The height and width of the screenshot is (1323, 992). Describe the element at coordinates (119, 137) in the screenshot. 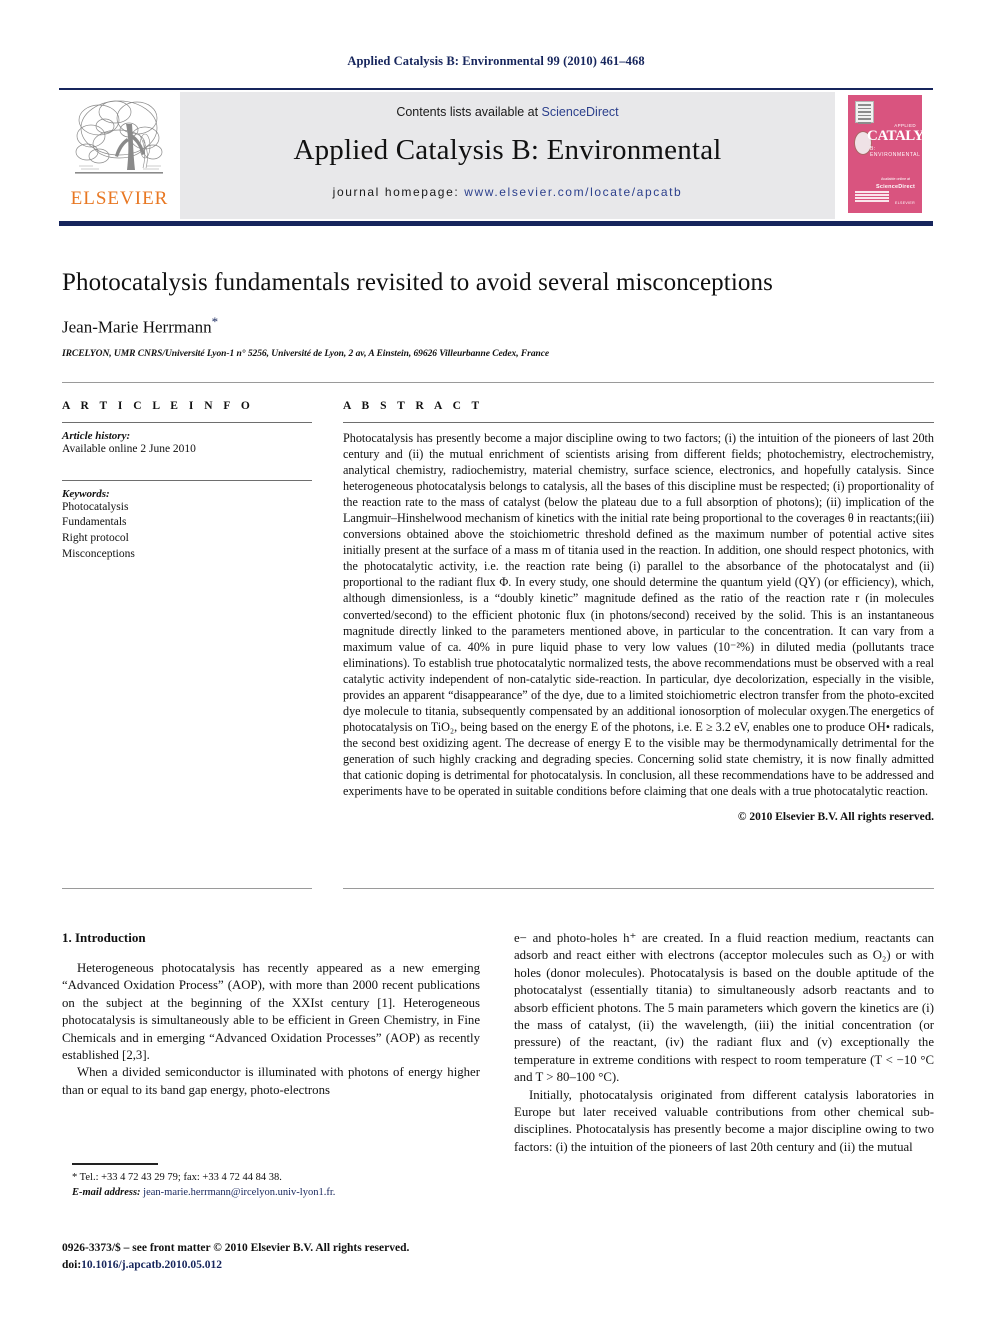

I see `elsevier-tree-icon` at that location.